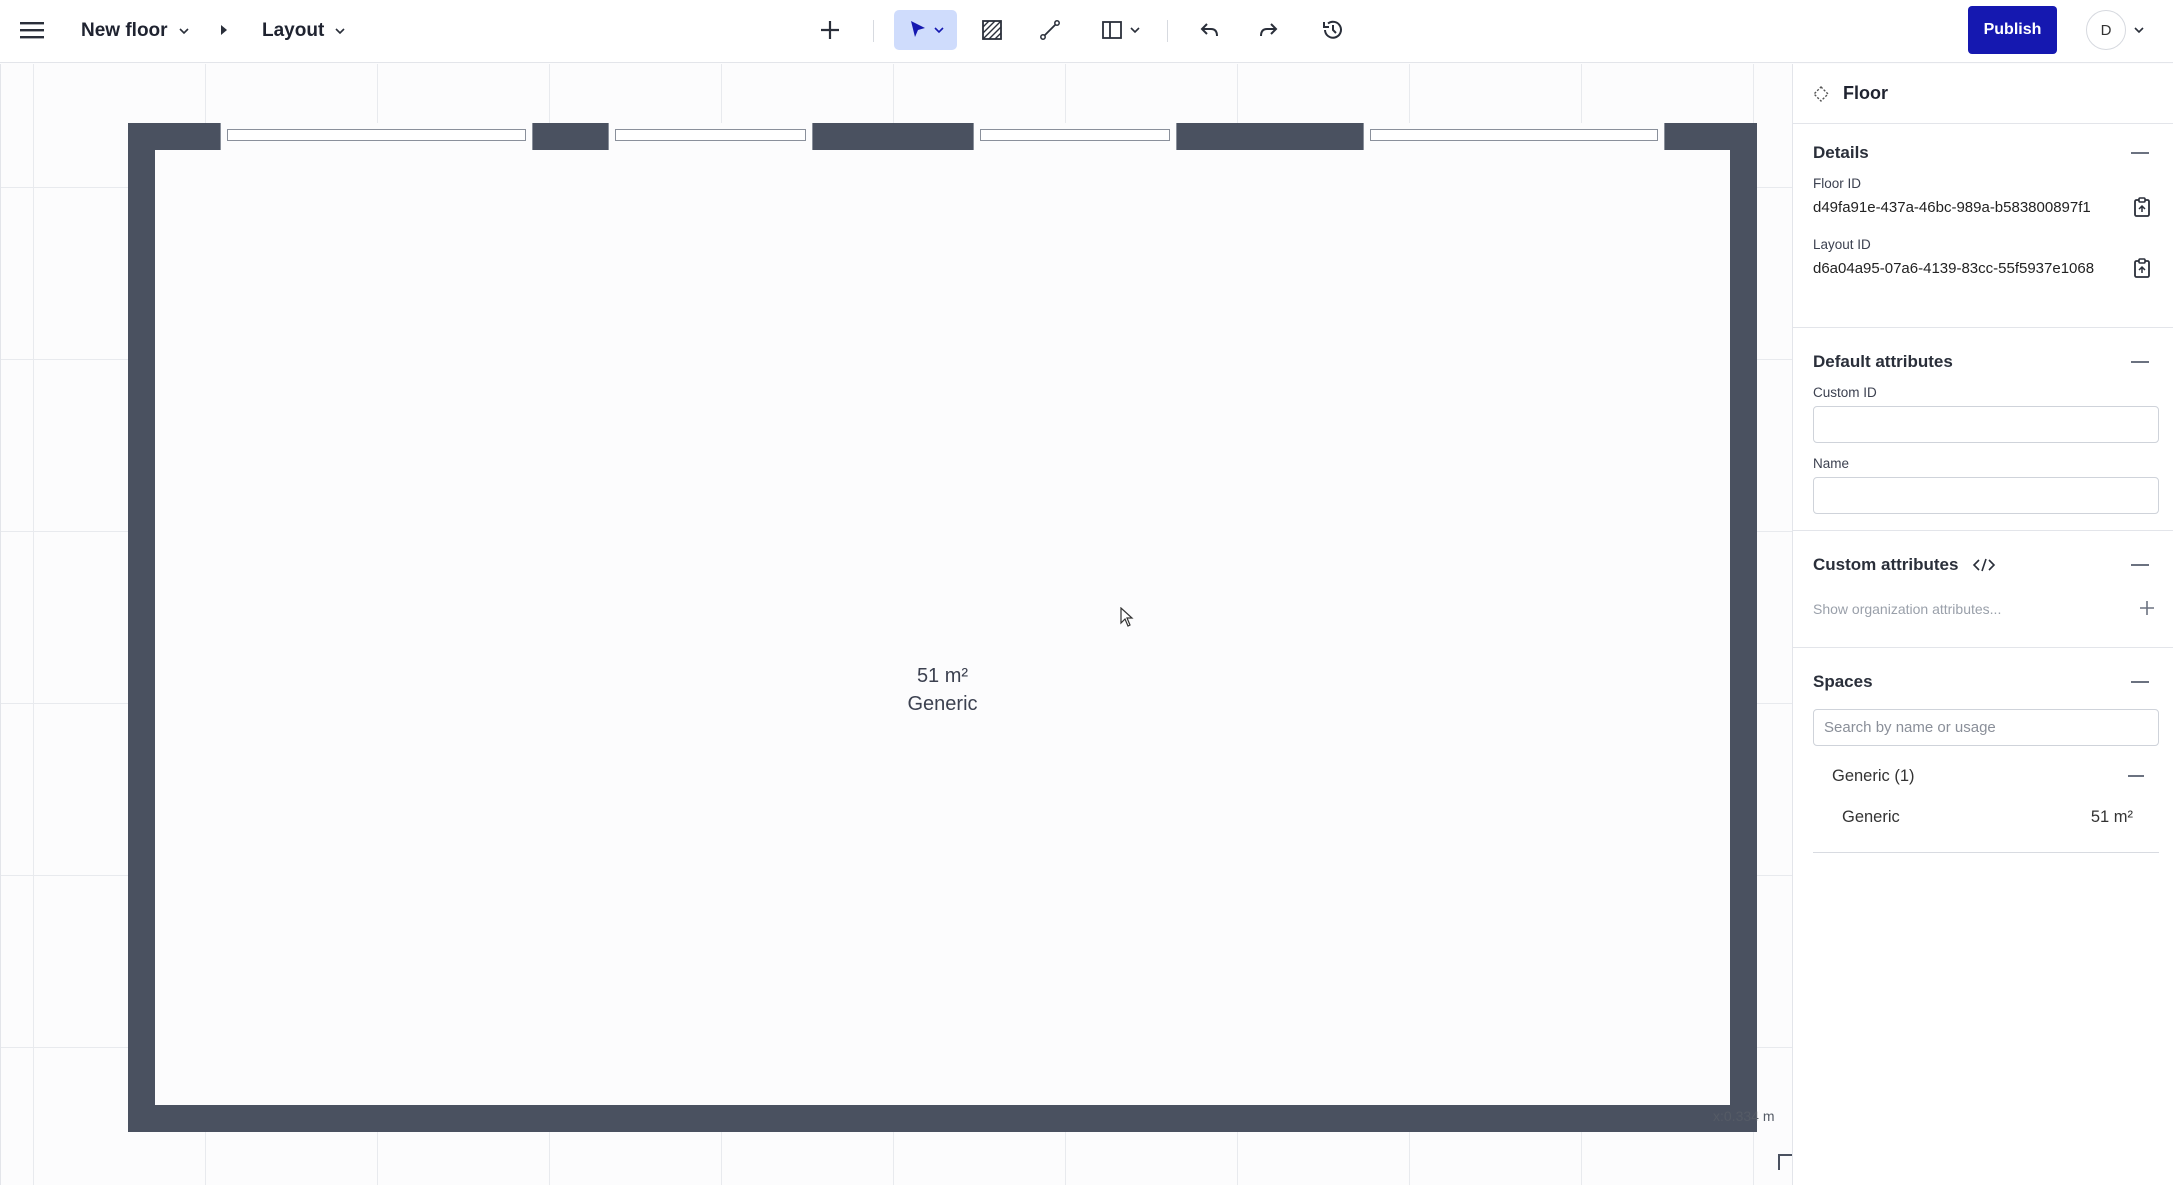 This screenshot has width=2173, height=1185. What do you see at coordinates (2140, 362) in the screenshot?
I see `collapse-default-attributes-button` at bounding box center [2140, 362].